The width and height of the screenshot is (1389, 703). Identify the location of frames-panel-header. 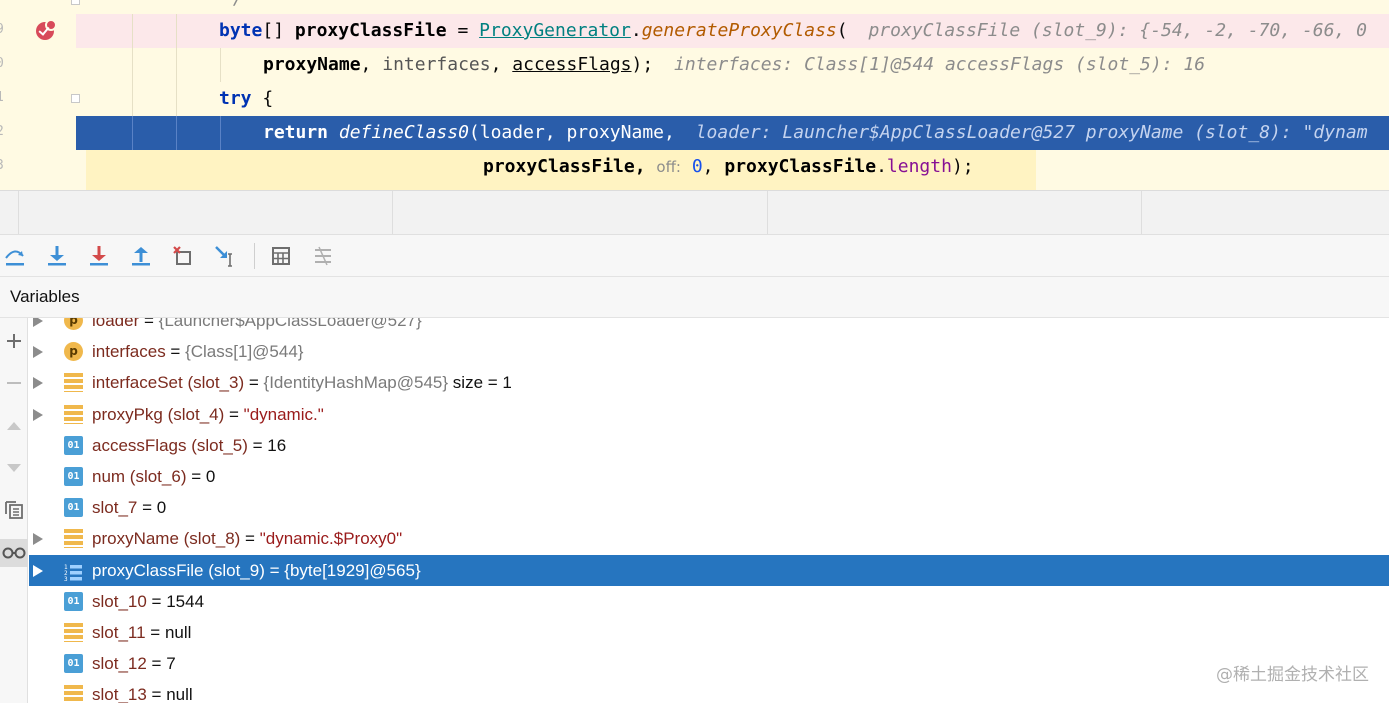
(694, 212).